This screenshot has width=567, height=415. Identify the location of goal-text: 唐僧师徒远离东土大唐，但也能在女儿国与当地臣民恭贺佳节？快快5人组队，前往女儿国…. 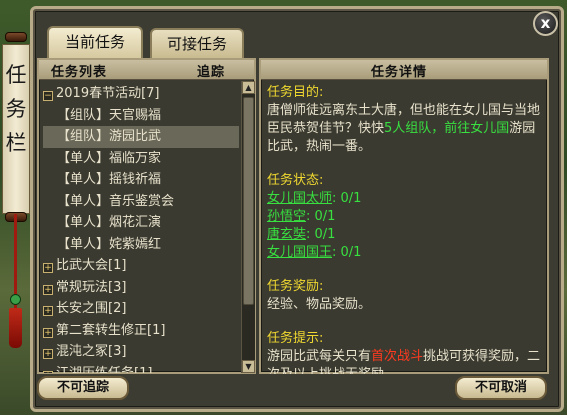
(406, 129).